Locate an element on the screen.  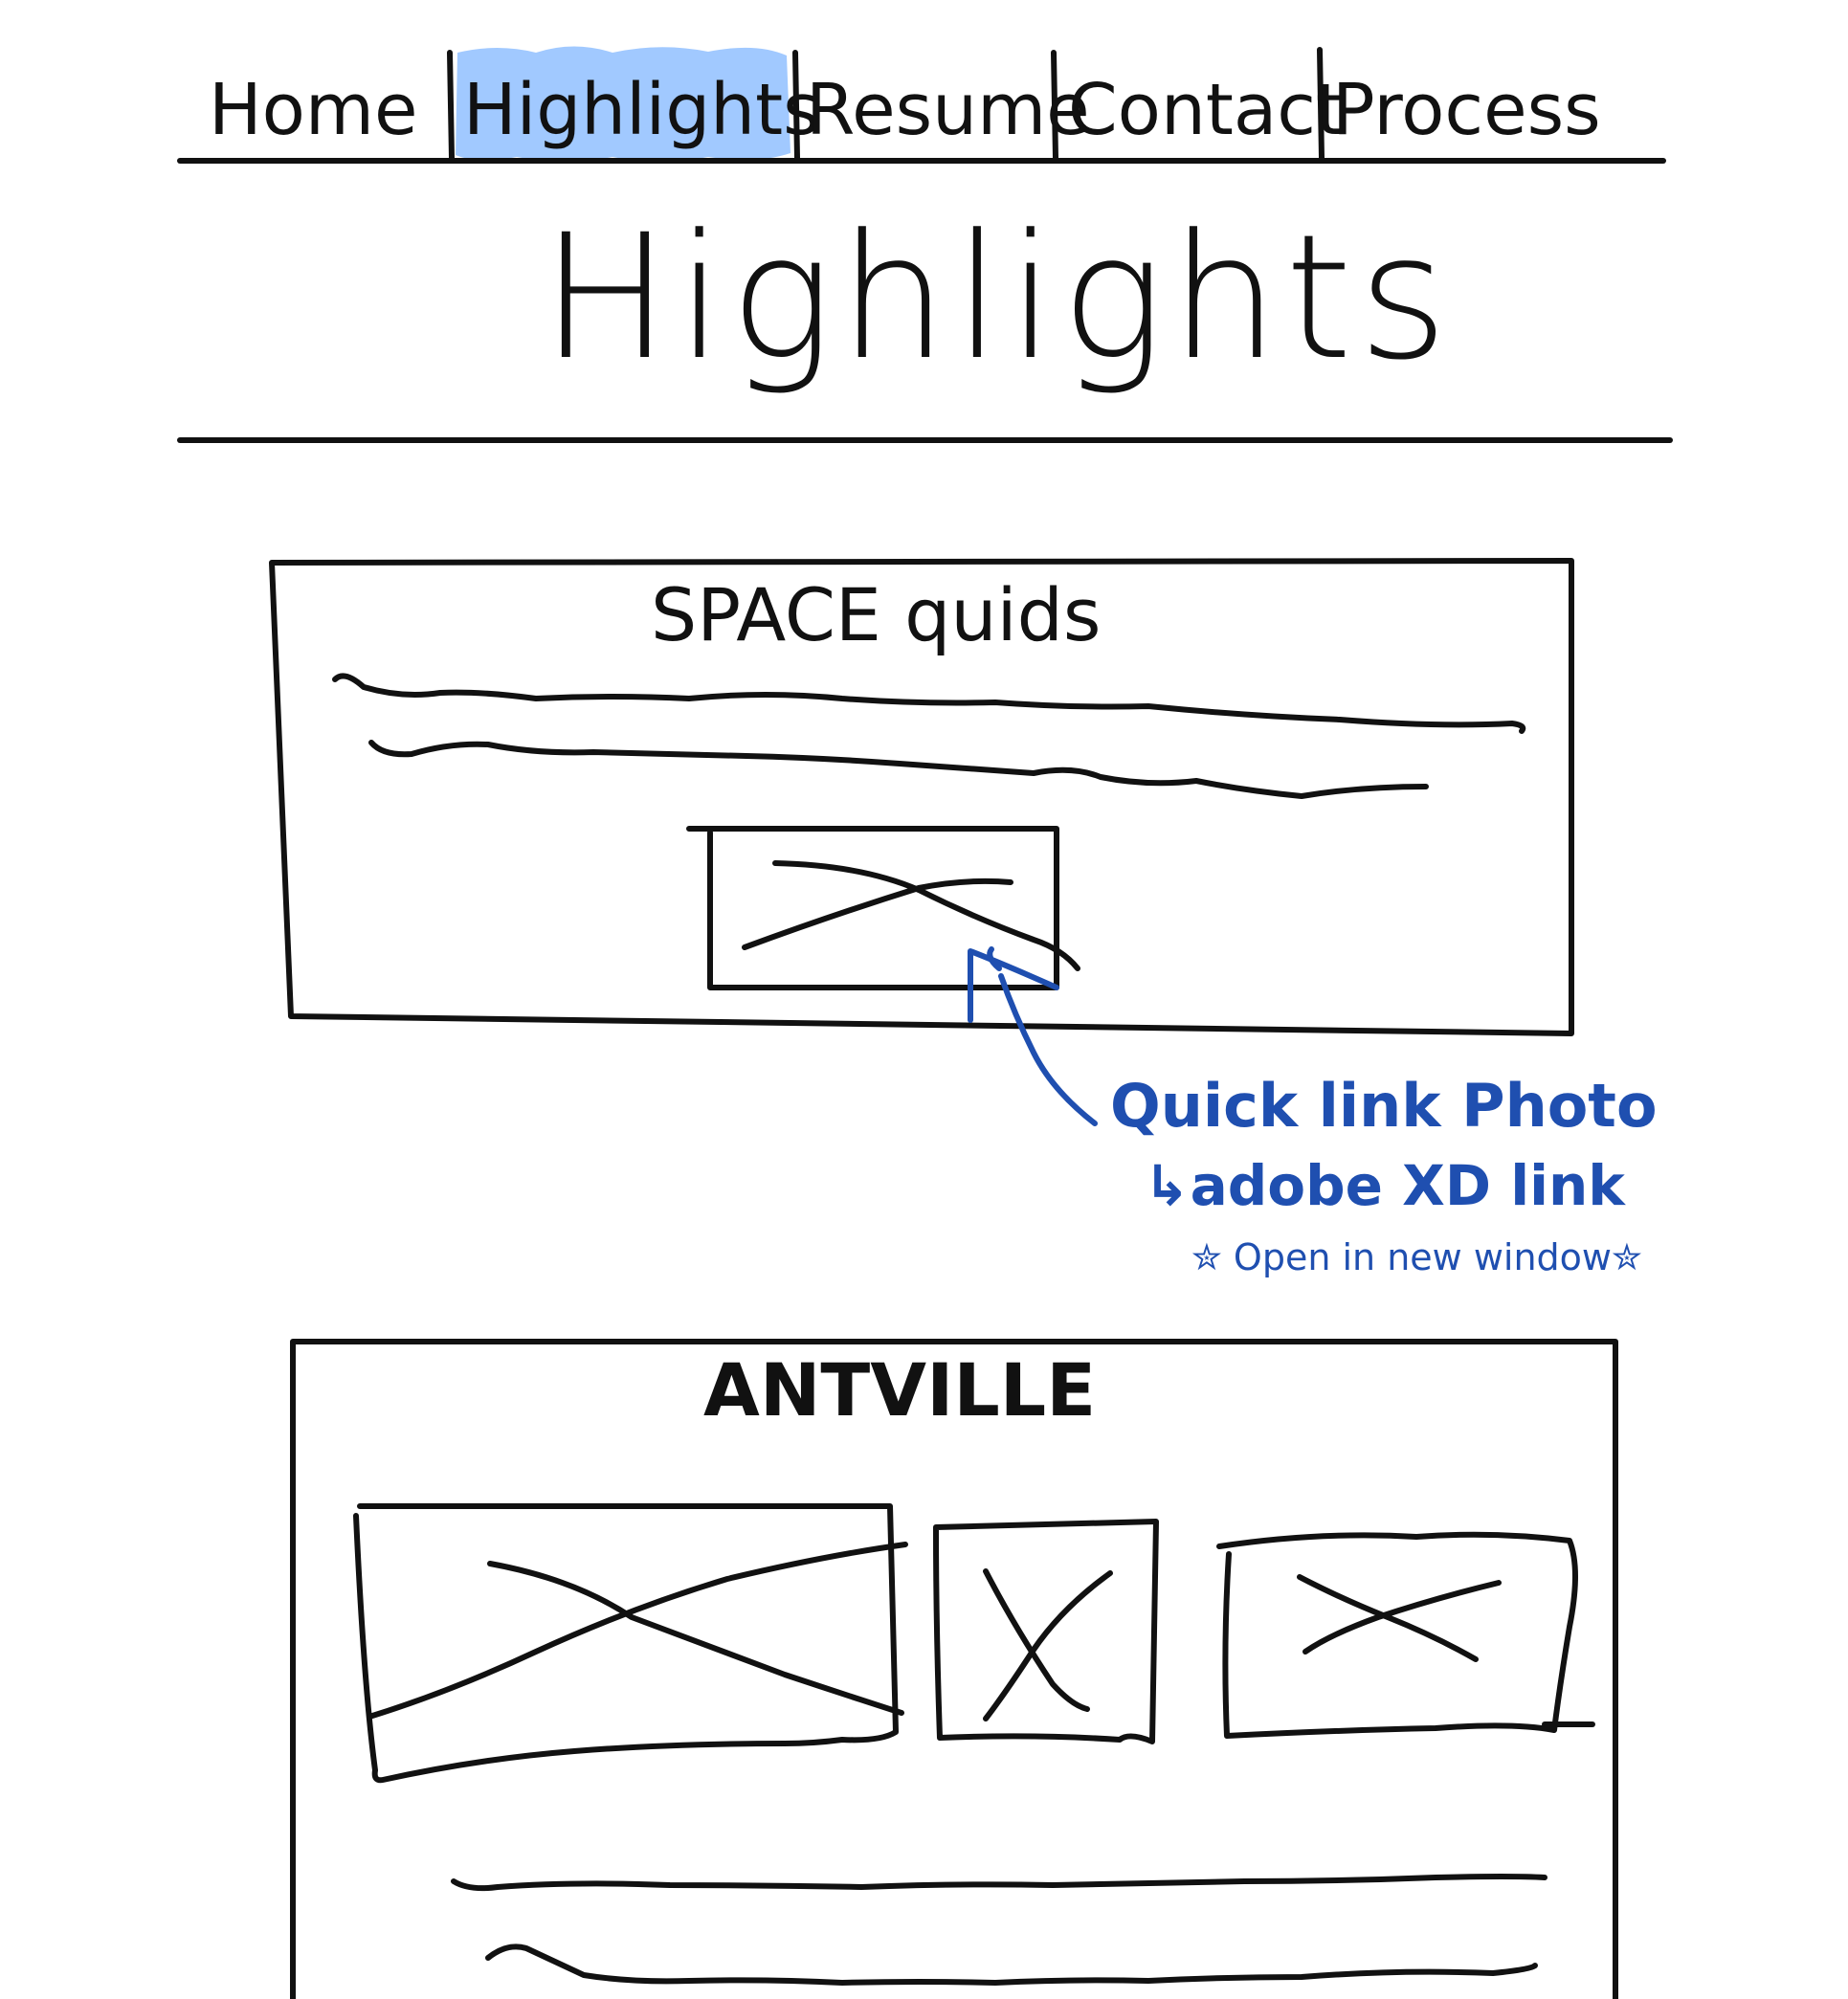
curved-arrow-icon is located at coordinates (1033, 1036).